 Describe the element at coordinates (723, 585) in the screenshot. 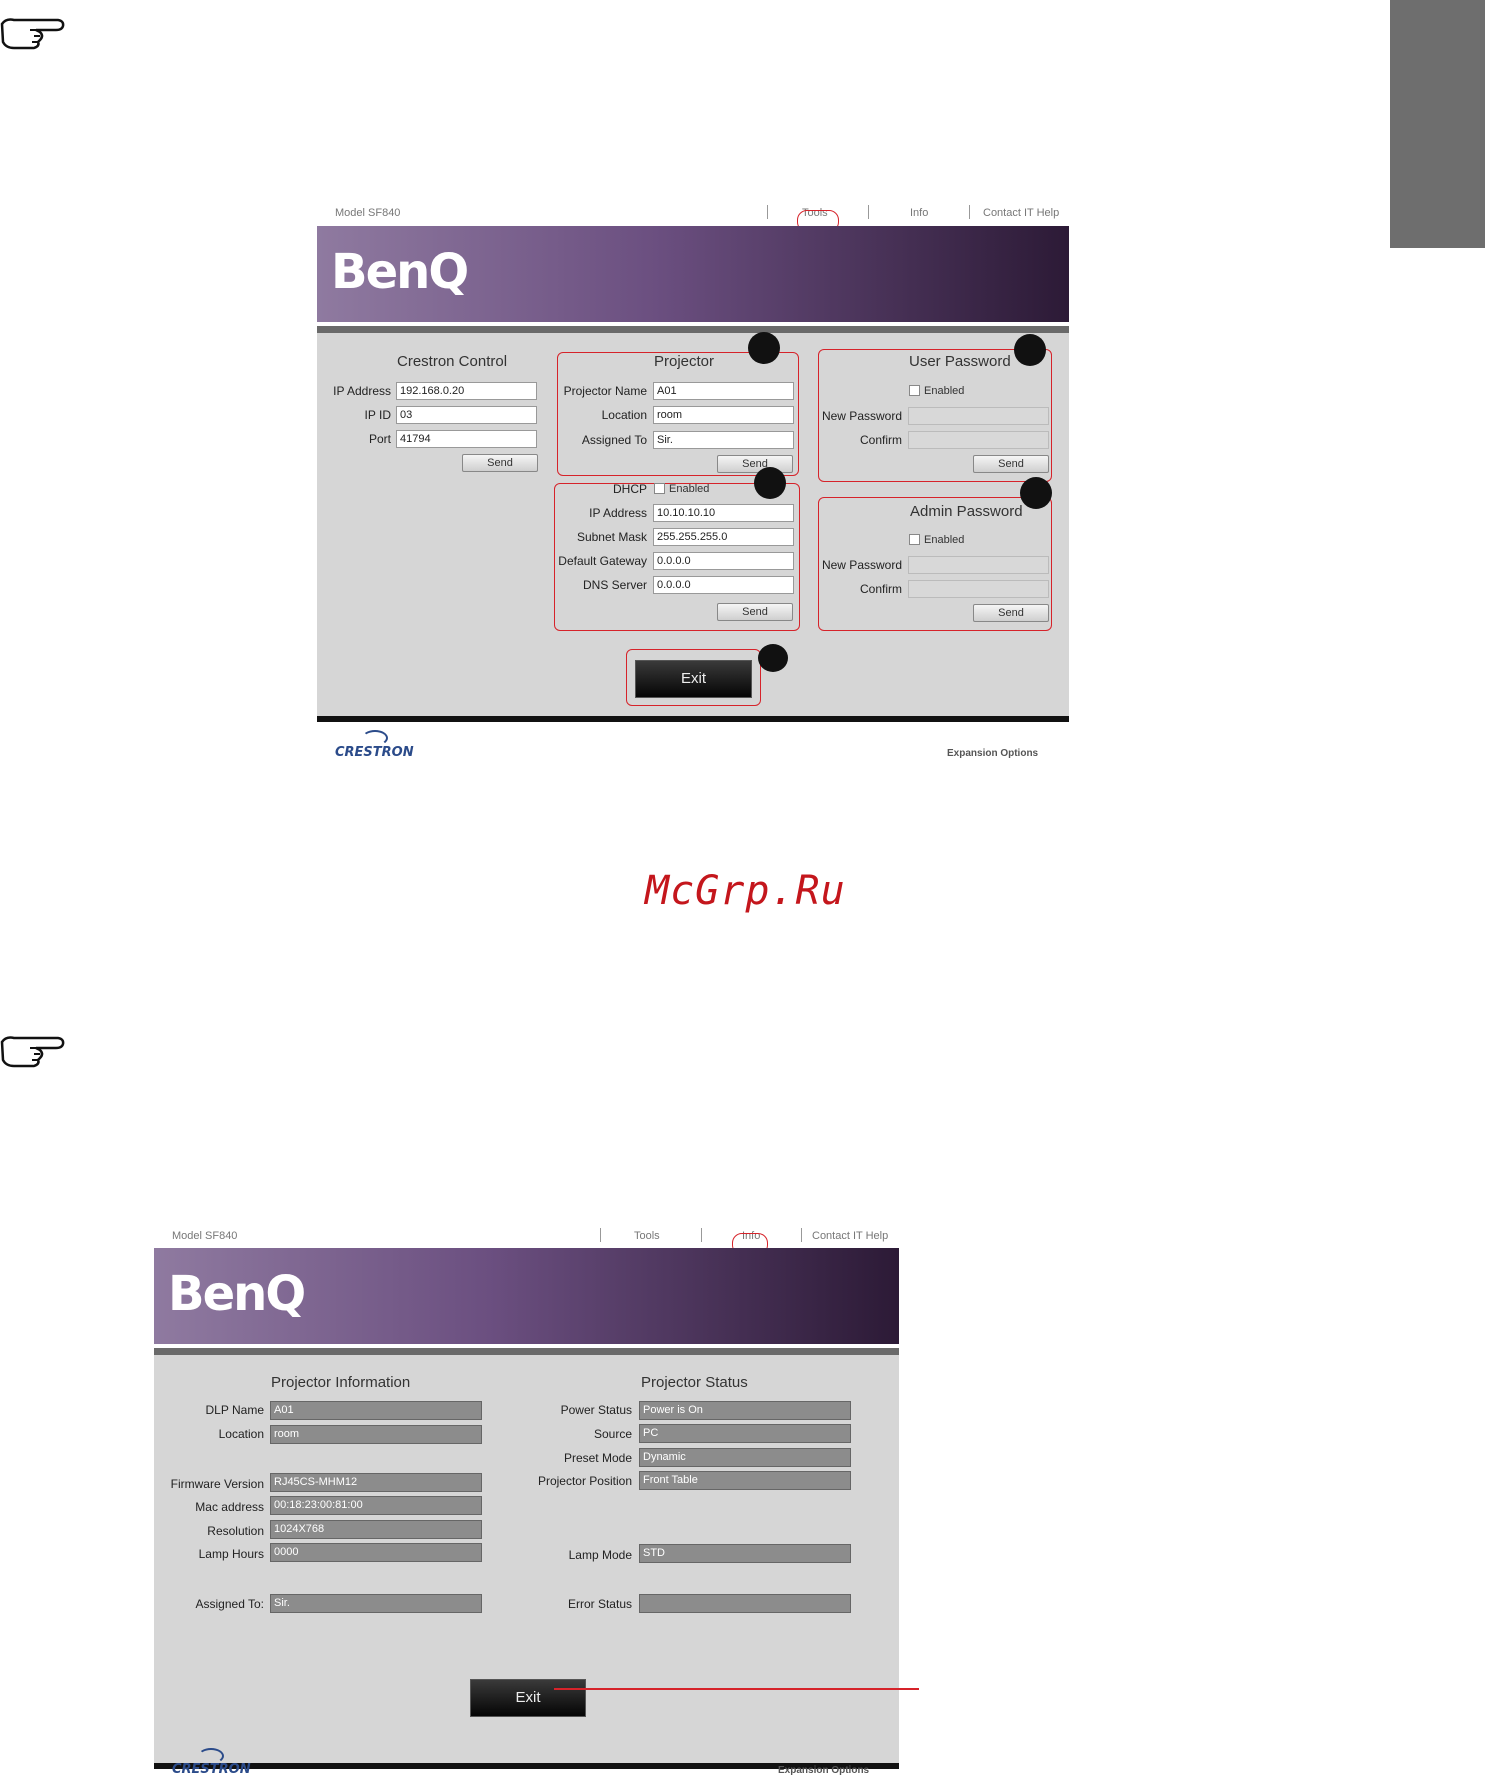

I see `dns-input: 0.0.0.0` at that location.